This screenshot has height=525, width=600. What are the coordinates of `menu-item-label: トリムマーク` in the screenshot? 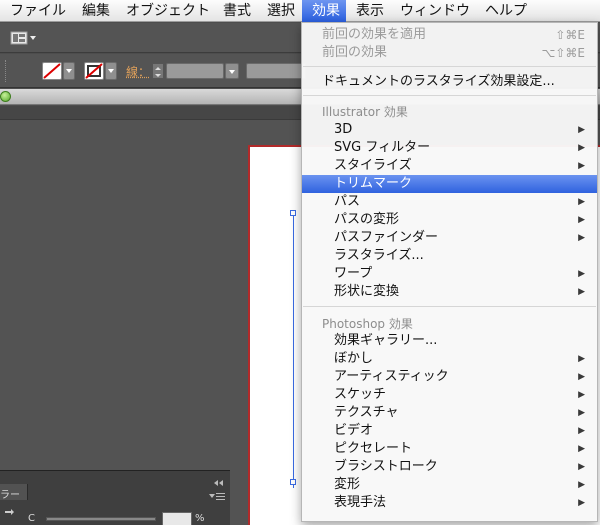 It's located at (373, 183).